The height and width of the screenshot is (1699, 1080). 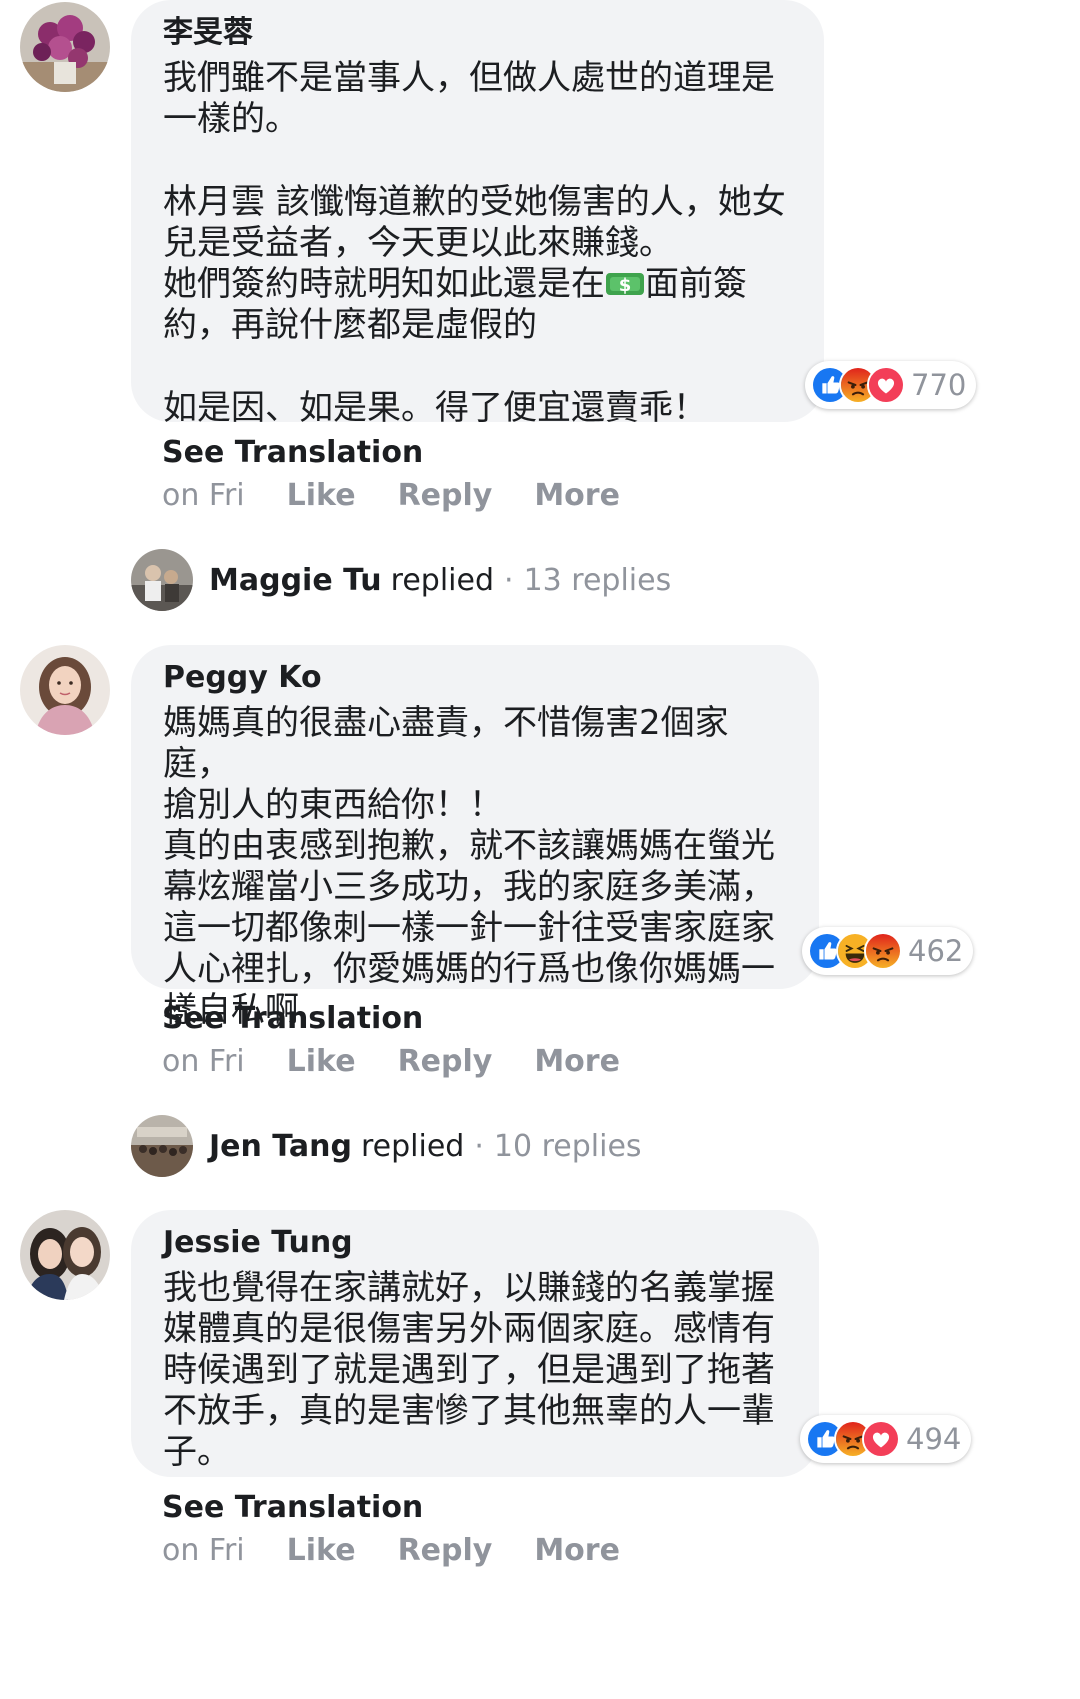 I want to click on reply-count: 10 replies, so click(x=567, y=1146).